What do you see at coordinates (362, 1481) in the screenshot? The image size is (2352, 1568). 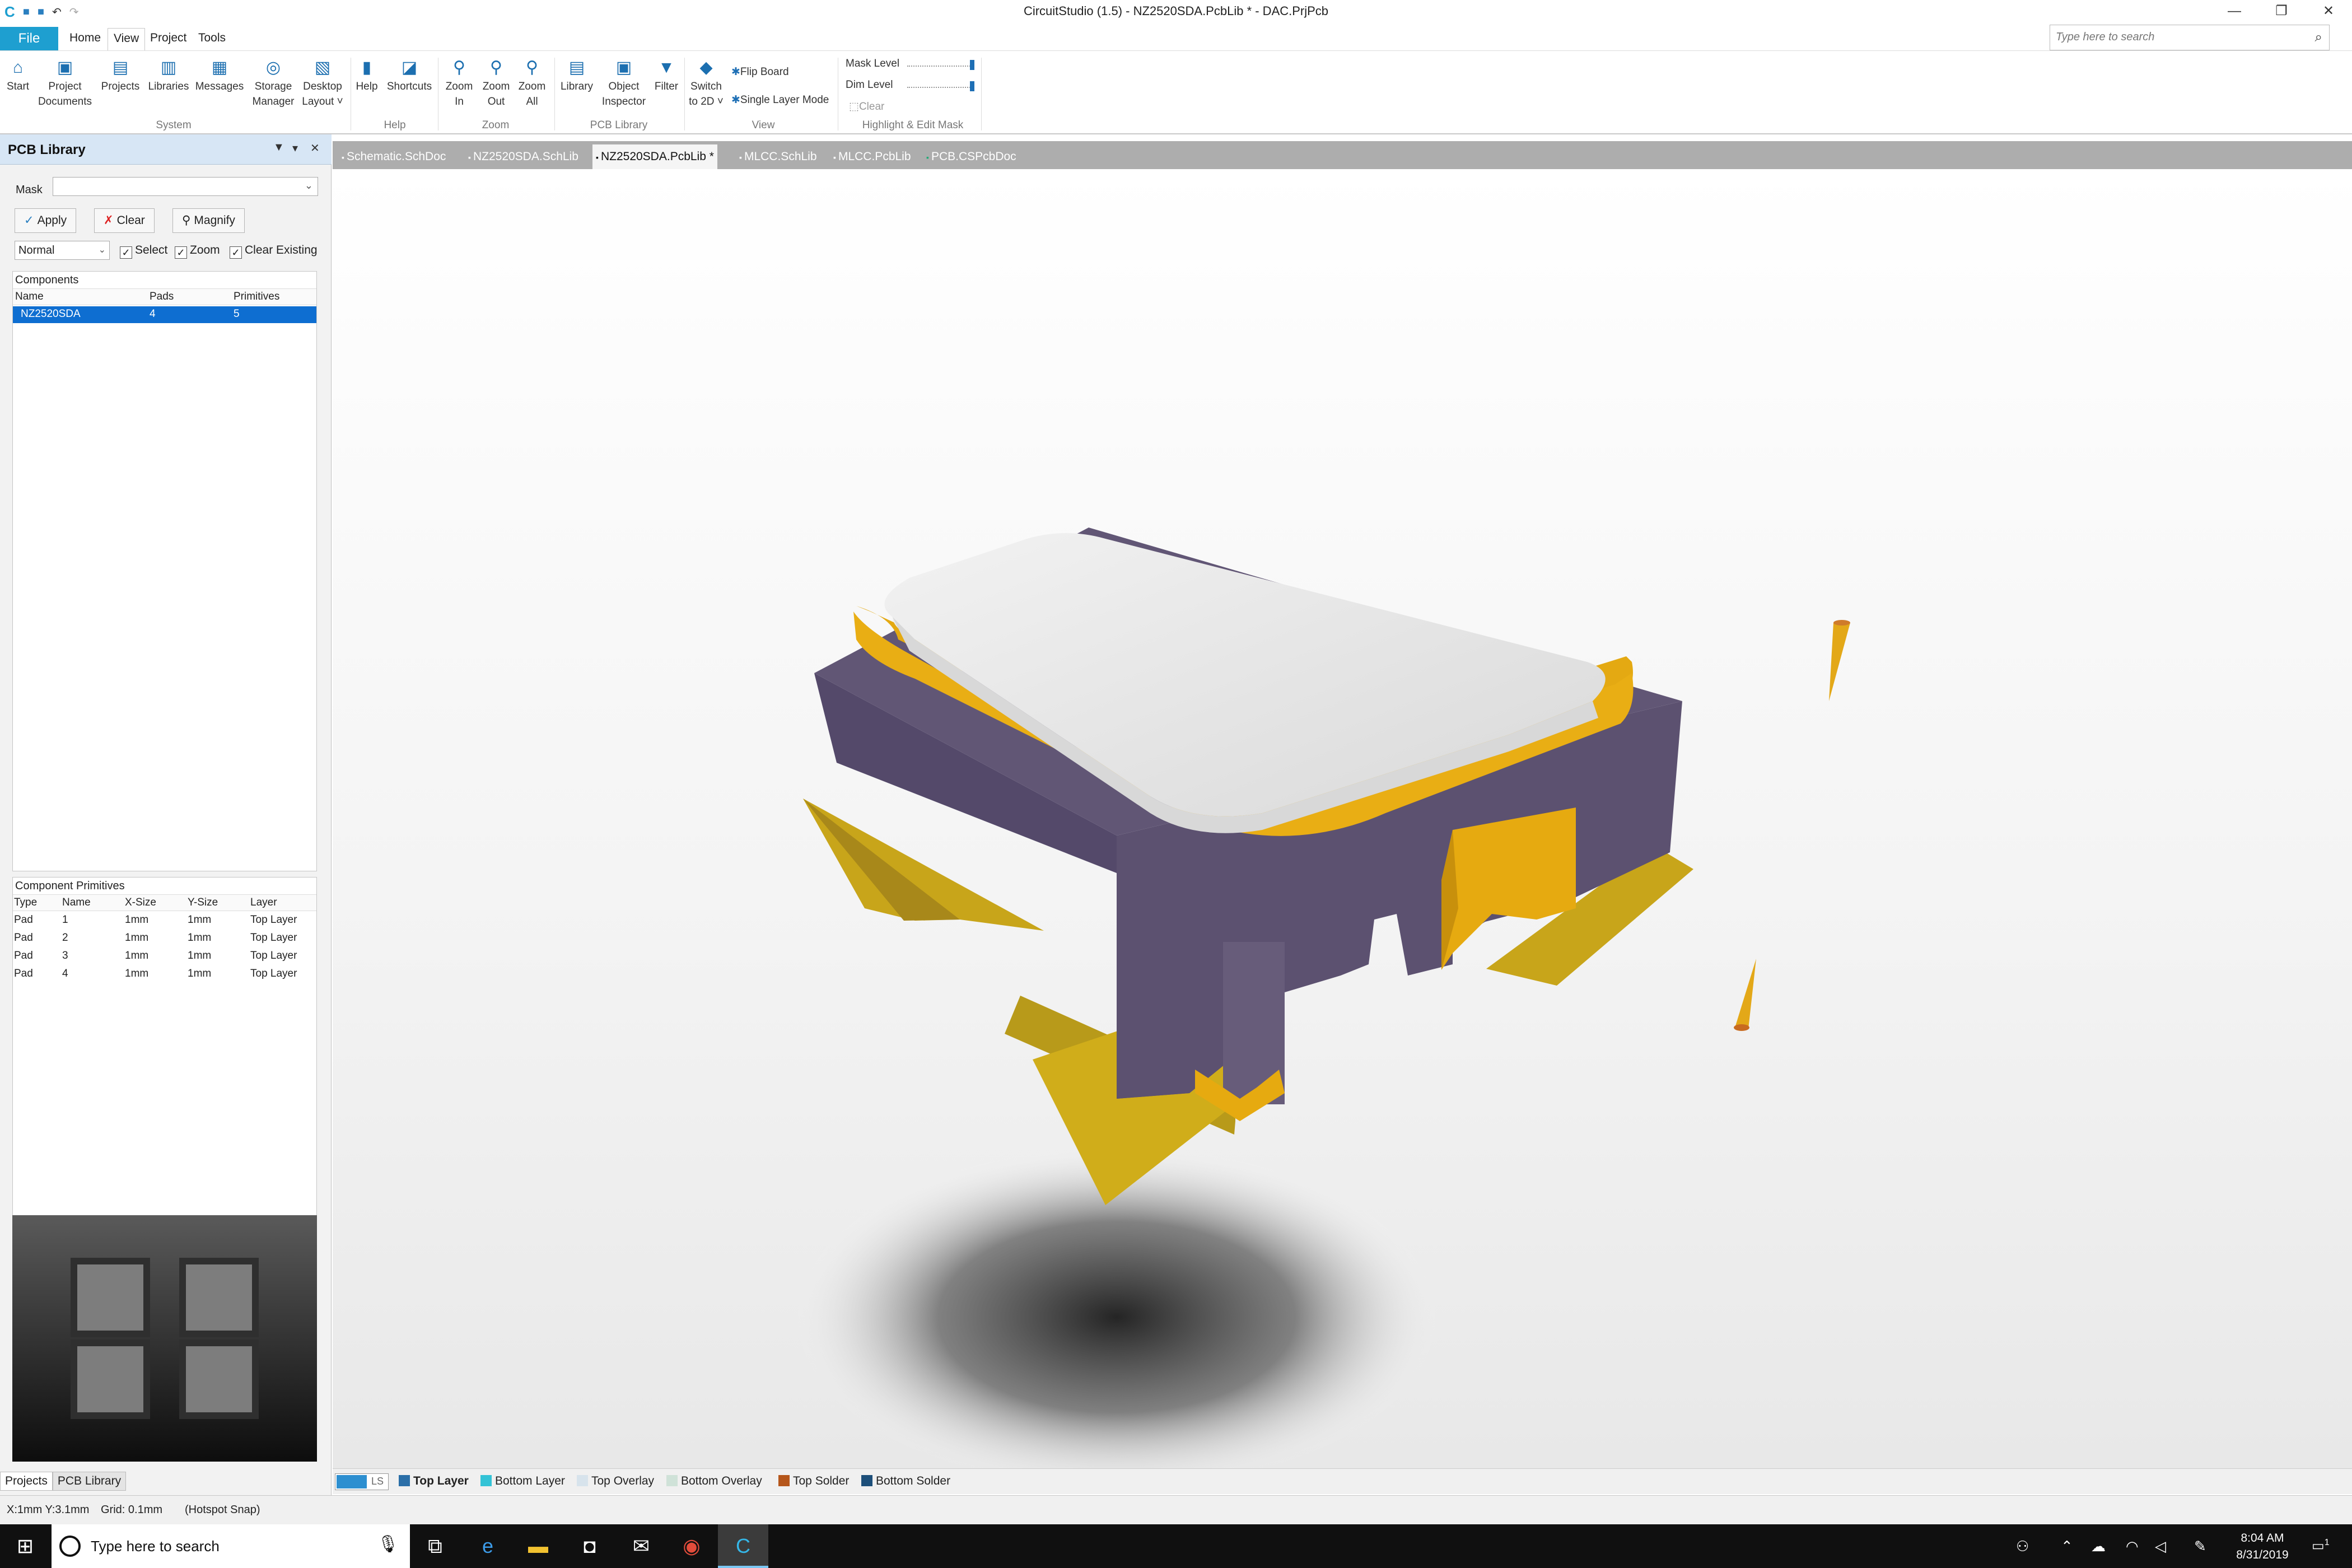 I see `layer-color-swatch: LS` at bounding box center [362, 1481].